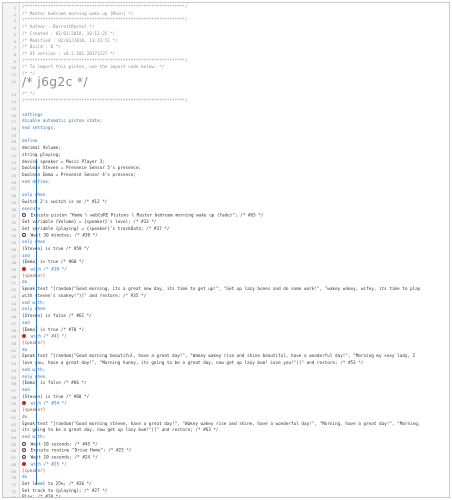 The height and width of the screenshot is (500, 452). Describe the element at coordinates (14, 61) in the screenshot. I see `line-number: 9` at that location.